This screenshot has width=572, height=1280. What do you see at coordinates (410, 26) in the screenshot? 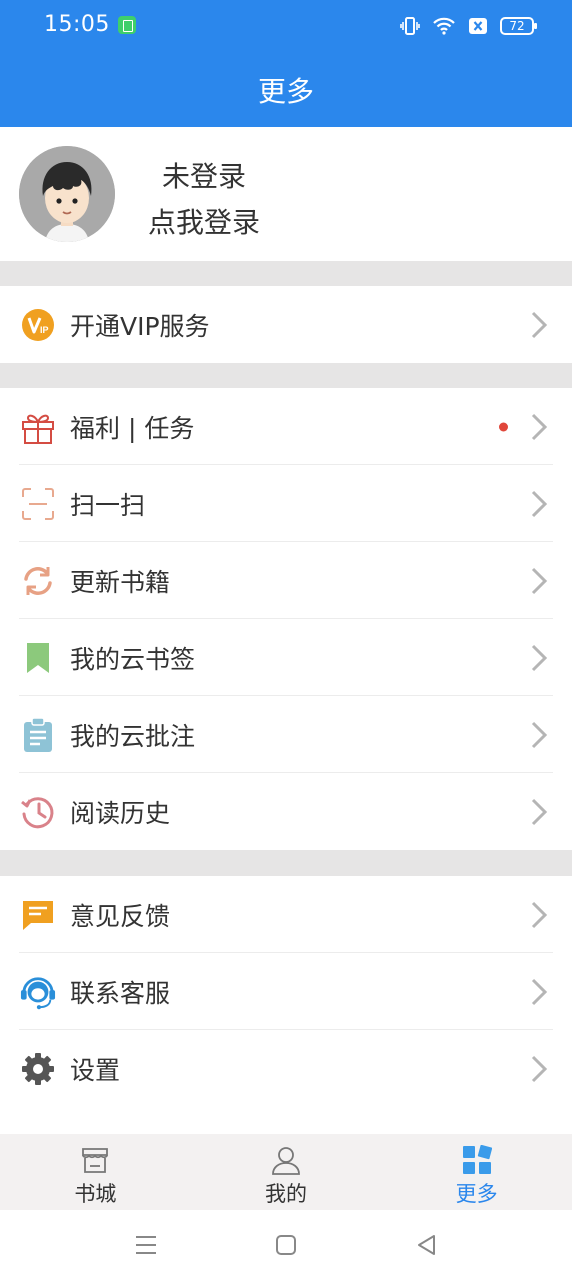
I see `vibrate-icon` at bounding box center [410, 26].